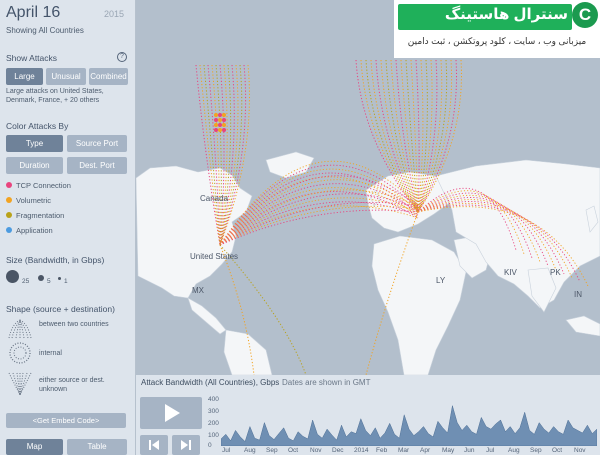 Image resolution: width=600 pixels, height=455 pixels. What do you see at coordinates (210, 382) in the screenshot?
I see `bandwidth-title: Attack Bandwidth (All Countries), Gbps` at bounding box center [210, 382].